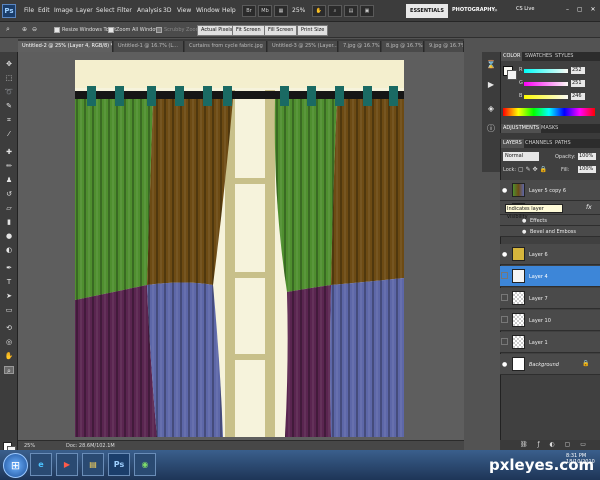 The height and width of the screenshot is (480, 600). What do you see at coordinates (15, 465) in the screenshot?
I see `start-button: ⊞` at bounding box center [15, 465].